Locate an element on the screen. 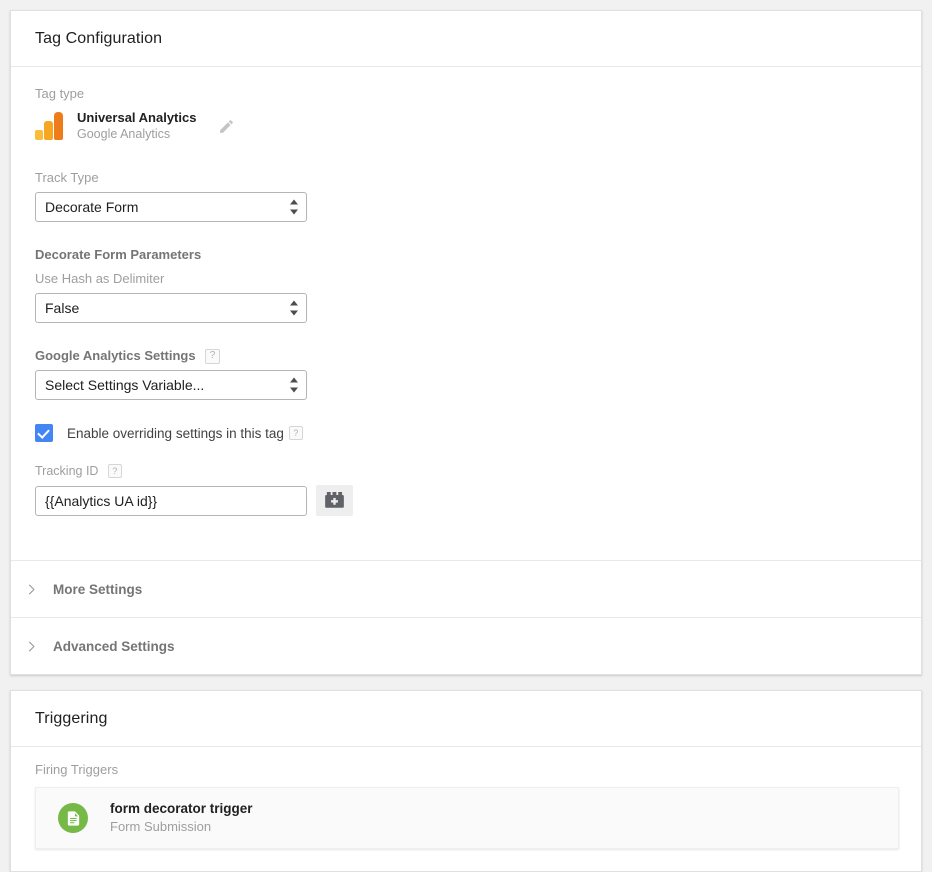 Image resolution: width=932 pixels, height=872 pixels. more-settings-label: More Settings is located at coordinates (98, 589).